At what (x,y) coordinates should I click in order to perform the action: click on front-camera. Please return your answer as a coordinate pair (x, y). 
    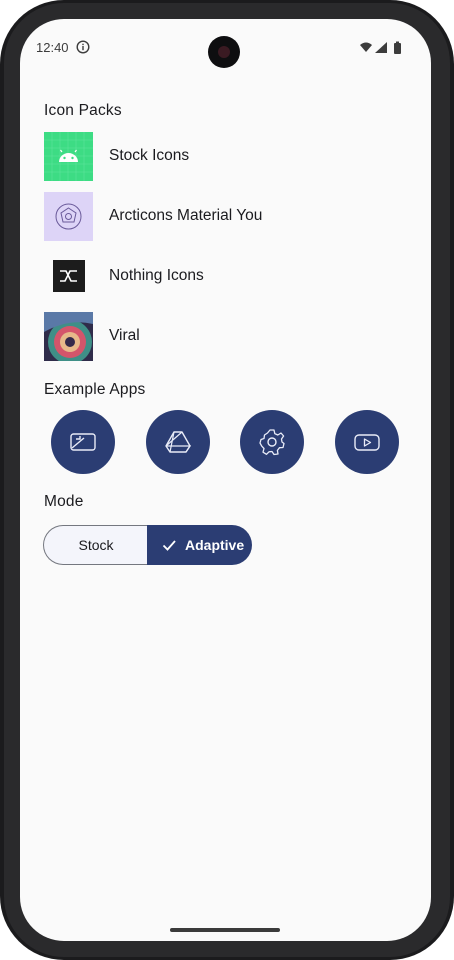
    Looking at the image, I should click on (224, 52).